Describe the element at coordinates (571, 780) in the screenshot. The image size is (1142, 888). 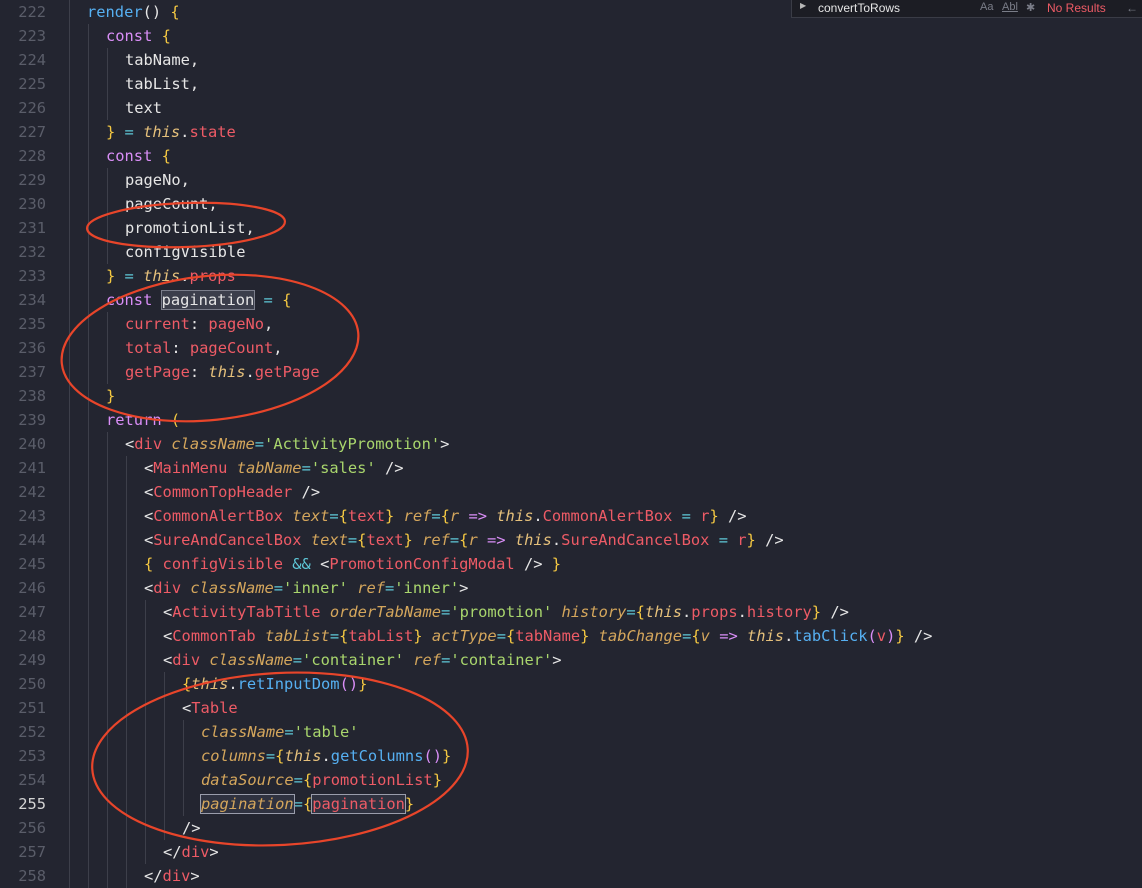
I see `code-line: 254 dataSource={promotionList}` at that location.